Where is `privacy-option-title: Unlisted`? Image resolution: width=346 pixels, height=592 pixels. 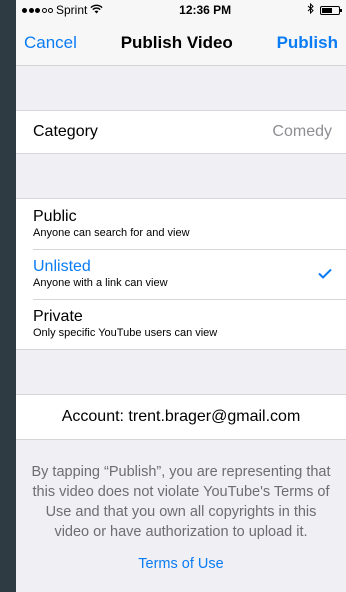 privacy-option-title: Unlisted is located at coordinates (62, 266).